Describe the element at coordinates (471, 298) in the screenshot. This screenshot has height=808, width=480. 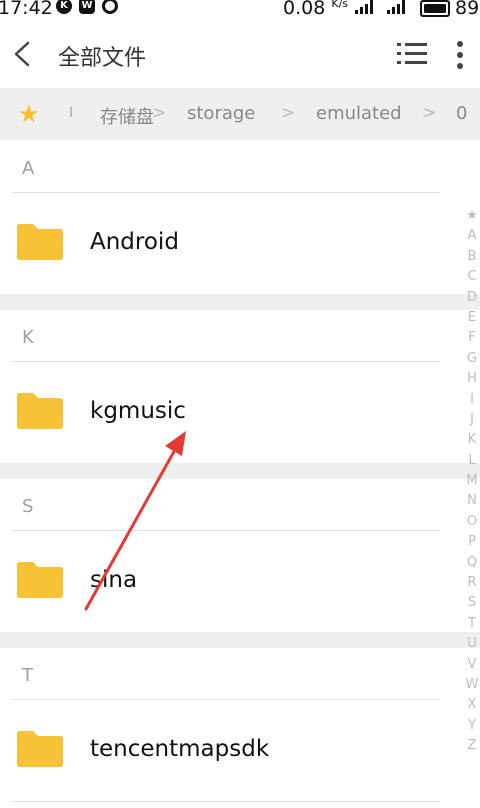
I see `index-letter-d: D` at that location.